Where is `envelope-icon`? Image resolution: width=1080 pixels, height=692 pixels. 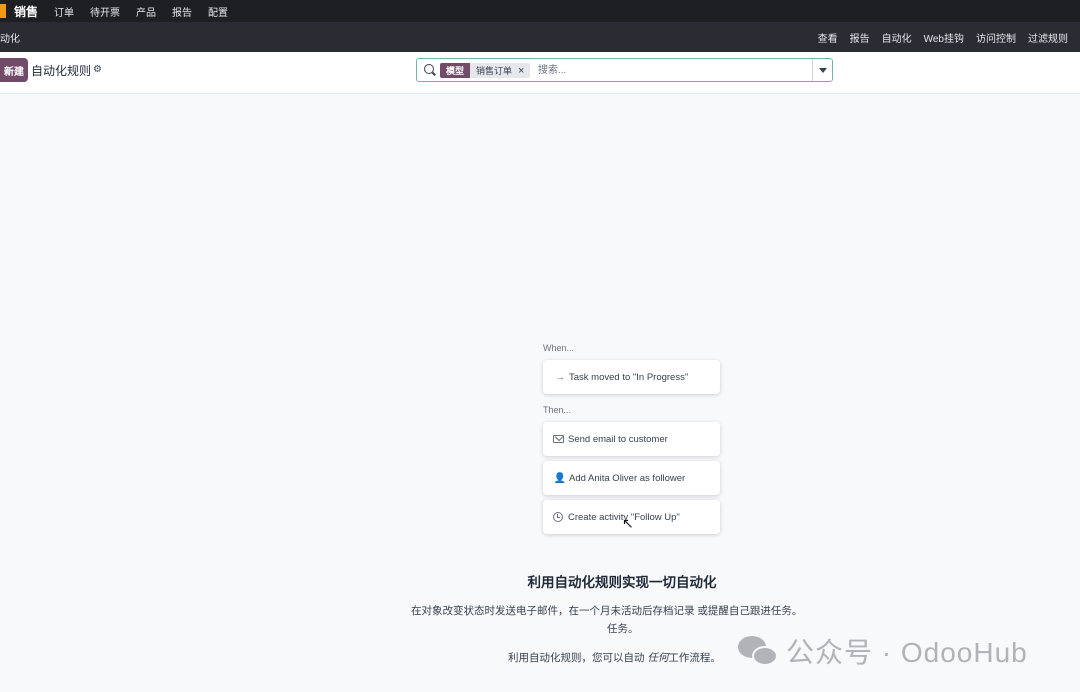
envelope-icon is located at coordinates (558, 439).